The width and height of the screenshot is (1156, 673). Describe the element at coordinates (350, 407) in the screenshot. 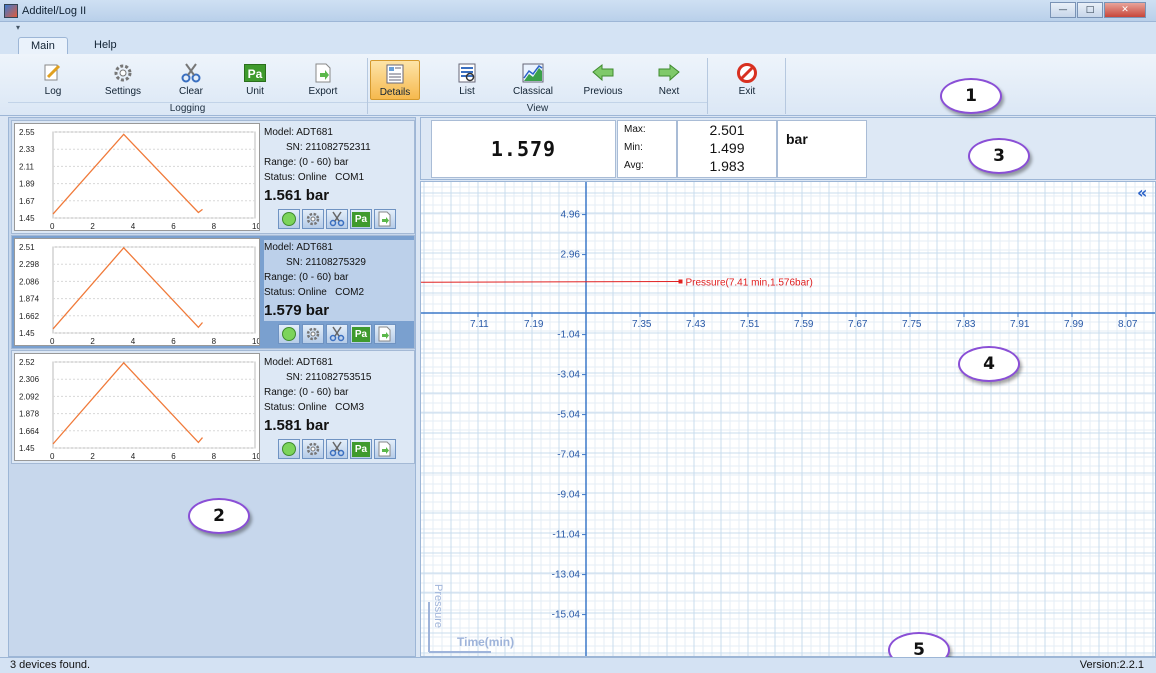

I see `port-value: COM3` at that location.